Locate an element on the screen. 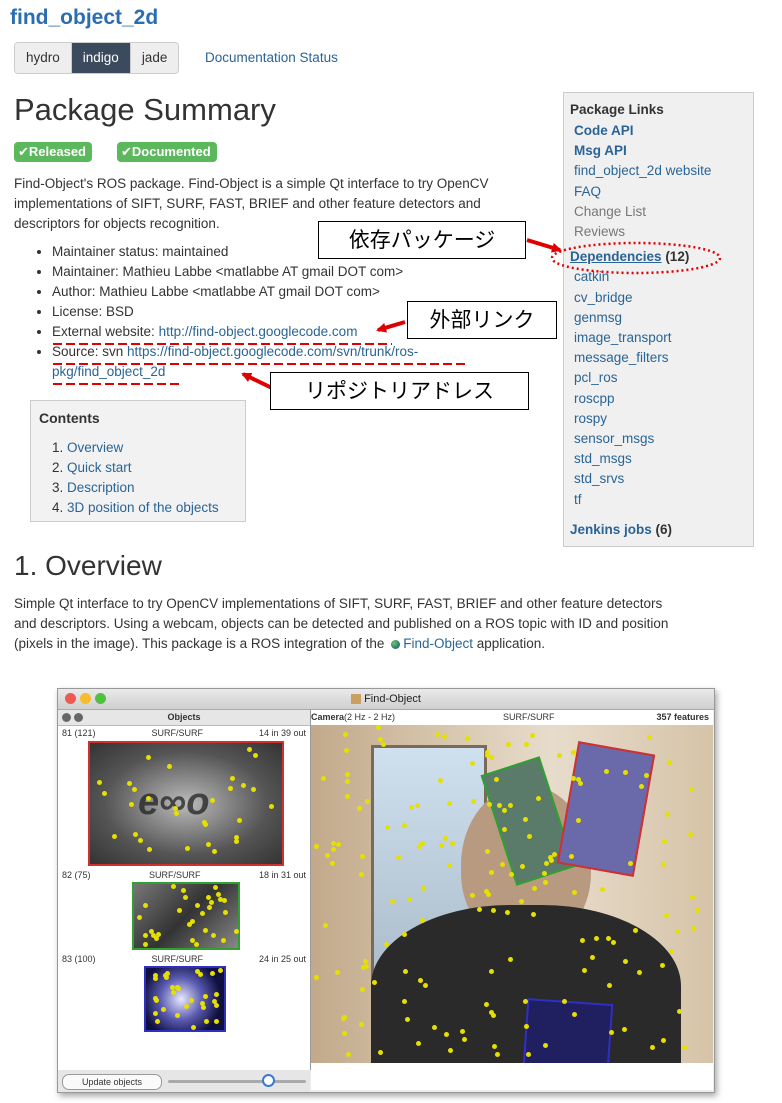  minimize-window-icon is located at coordinates (85, 698).